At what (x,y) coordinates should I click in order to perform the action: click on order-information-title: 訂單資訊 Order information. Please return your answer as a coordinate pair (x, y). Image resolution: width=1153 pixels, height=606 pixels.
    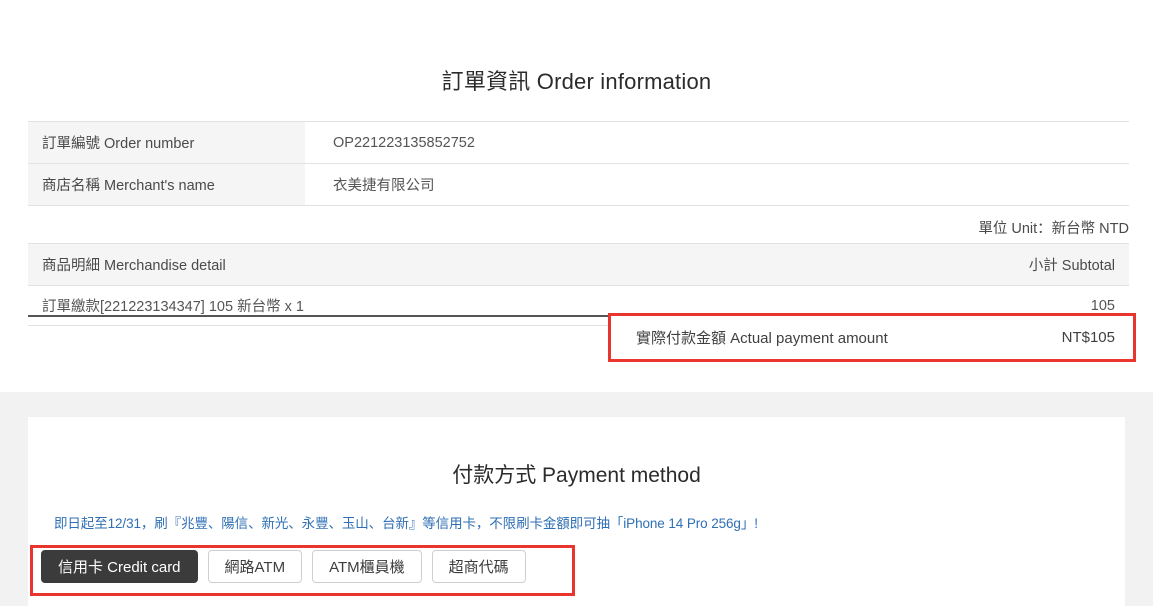
    Looking at the image, I should click on (576, 81).